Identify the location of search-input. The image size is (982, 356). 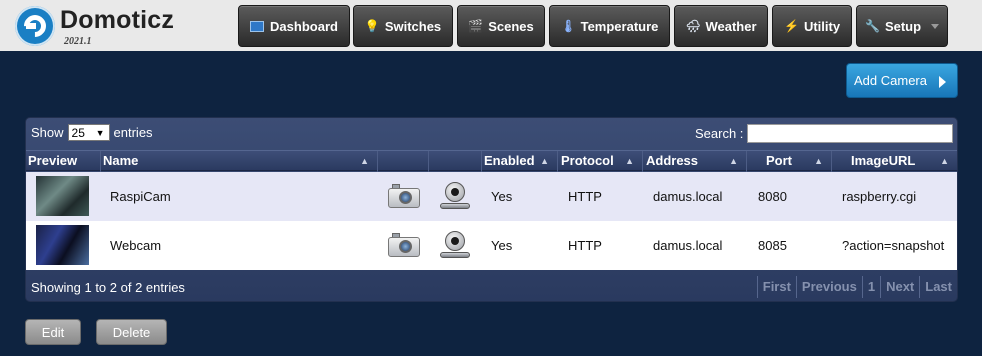
(850, 133).